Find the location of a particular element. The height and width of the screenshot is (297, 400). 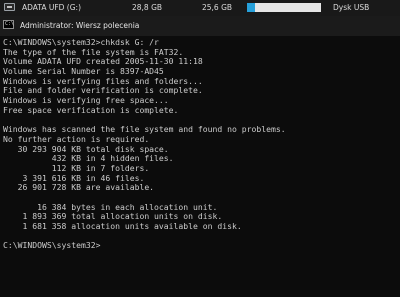

explorer-drive-row: ADATA UFD (G:) 28,8 GB 25,6 GB Dysk USB is located at coordinates (200, 8).